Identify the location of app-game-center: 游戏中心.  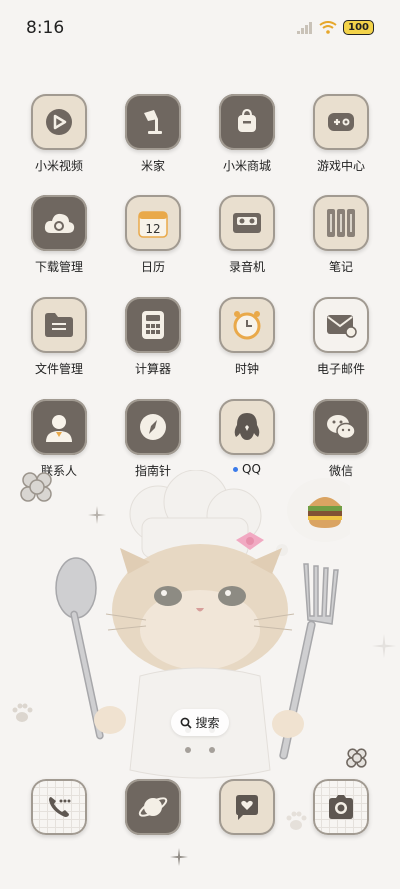
(341, 134).